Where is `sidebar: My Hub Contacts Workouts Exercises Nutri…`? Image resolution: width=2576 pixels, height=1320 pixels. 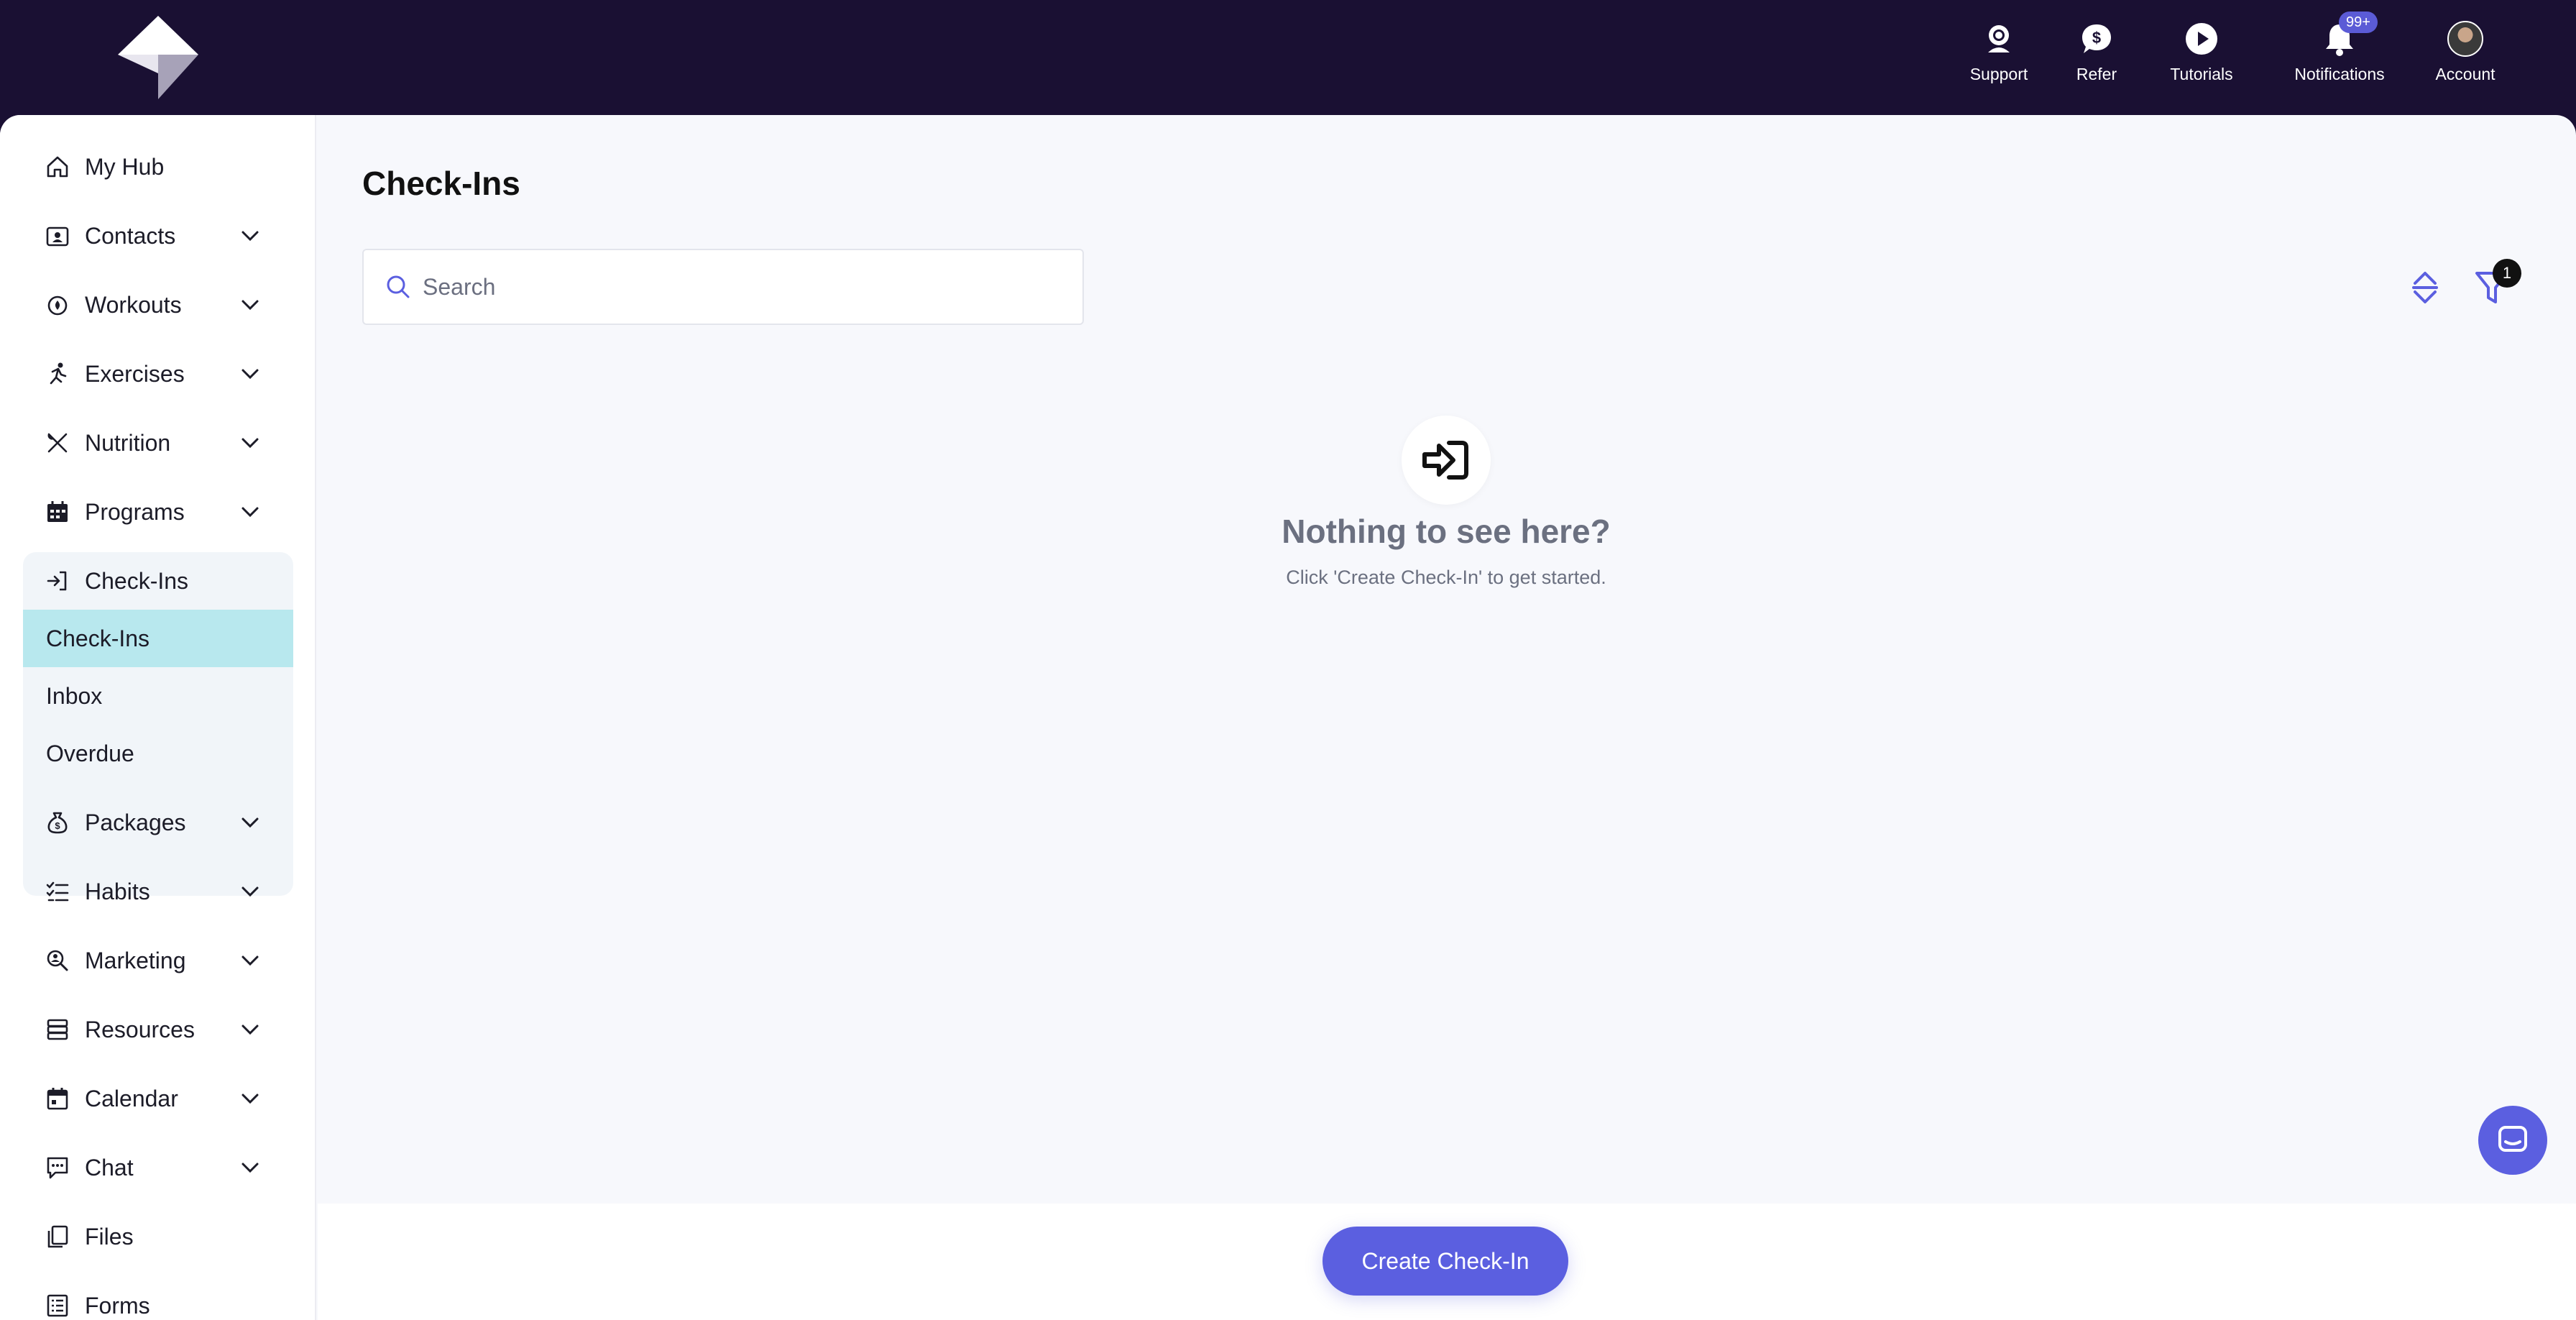 sidebar: My Hub Contacts Workouts Exercises Nutri… is located at coordinates (158, 717).